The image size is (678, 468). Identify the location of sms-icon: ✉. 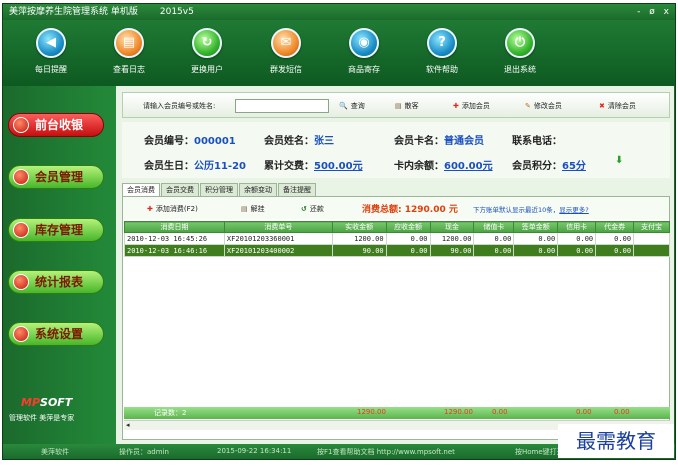
(286, 43).